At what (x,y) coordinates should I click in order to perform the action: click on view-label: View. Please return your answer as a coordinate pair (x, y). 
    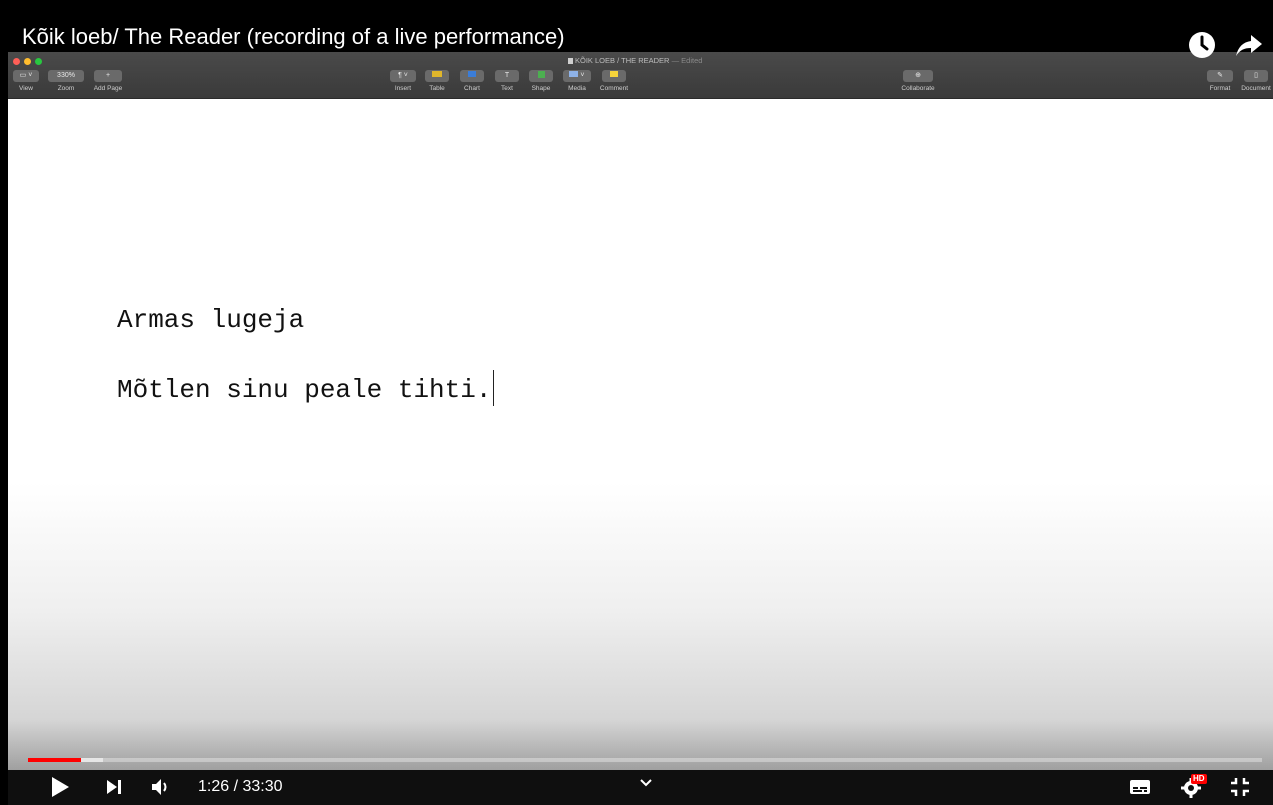
    Looking at the image, I should click on (26, 88).